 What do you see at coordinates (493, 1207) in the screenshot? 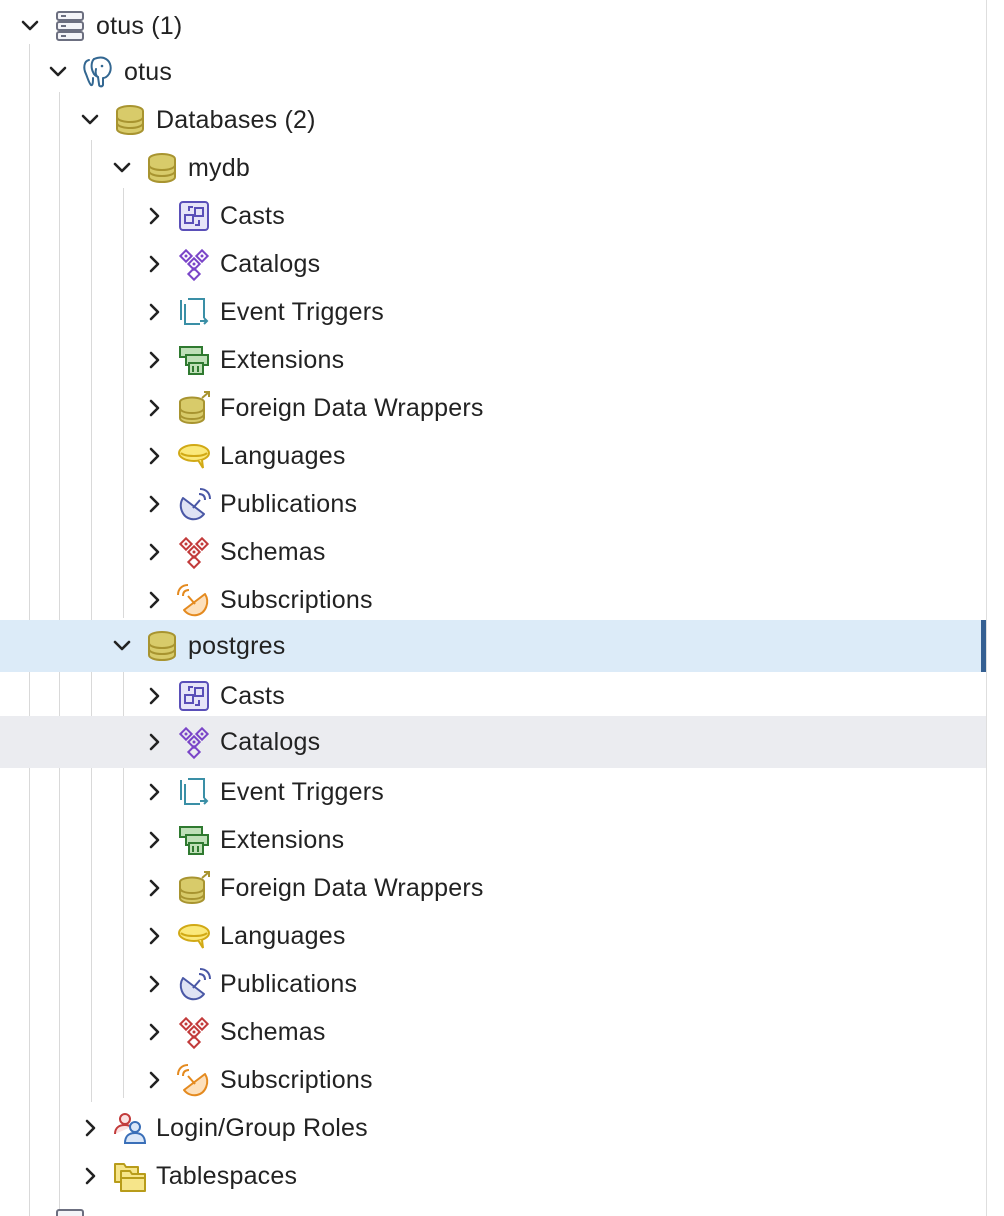
I see `tree-node-server-group` at bounding box center [493, 1207].